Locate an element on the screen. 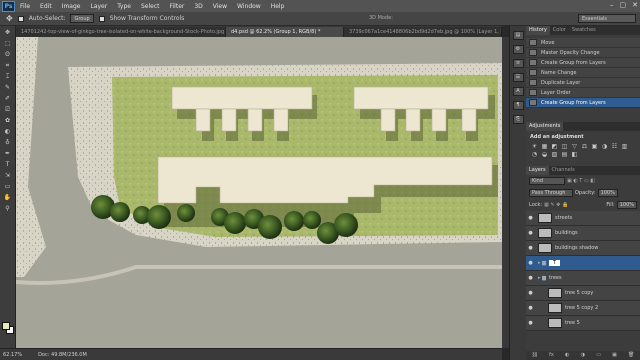 Image resolution: width=640 pixels, height=360 pixels. layer-name: streets is located at coordinates (563, 218).